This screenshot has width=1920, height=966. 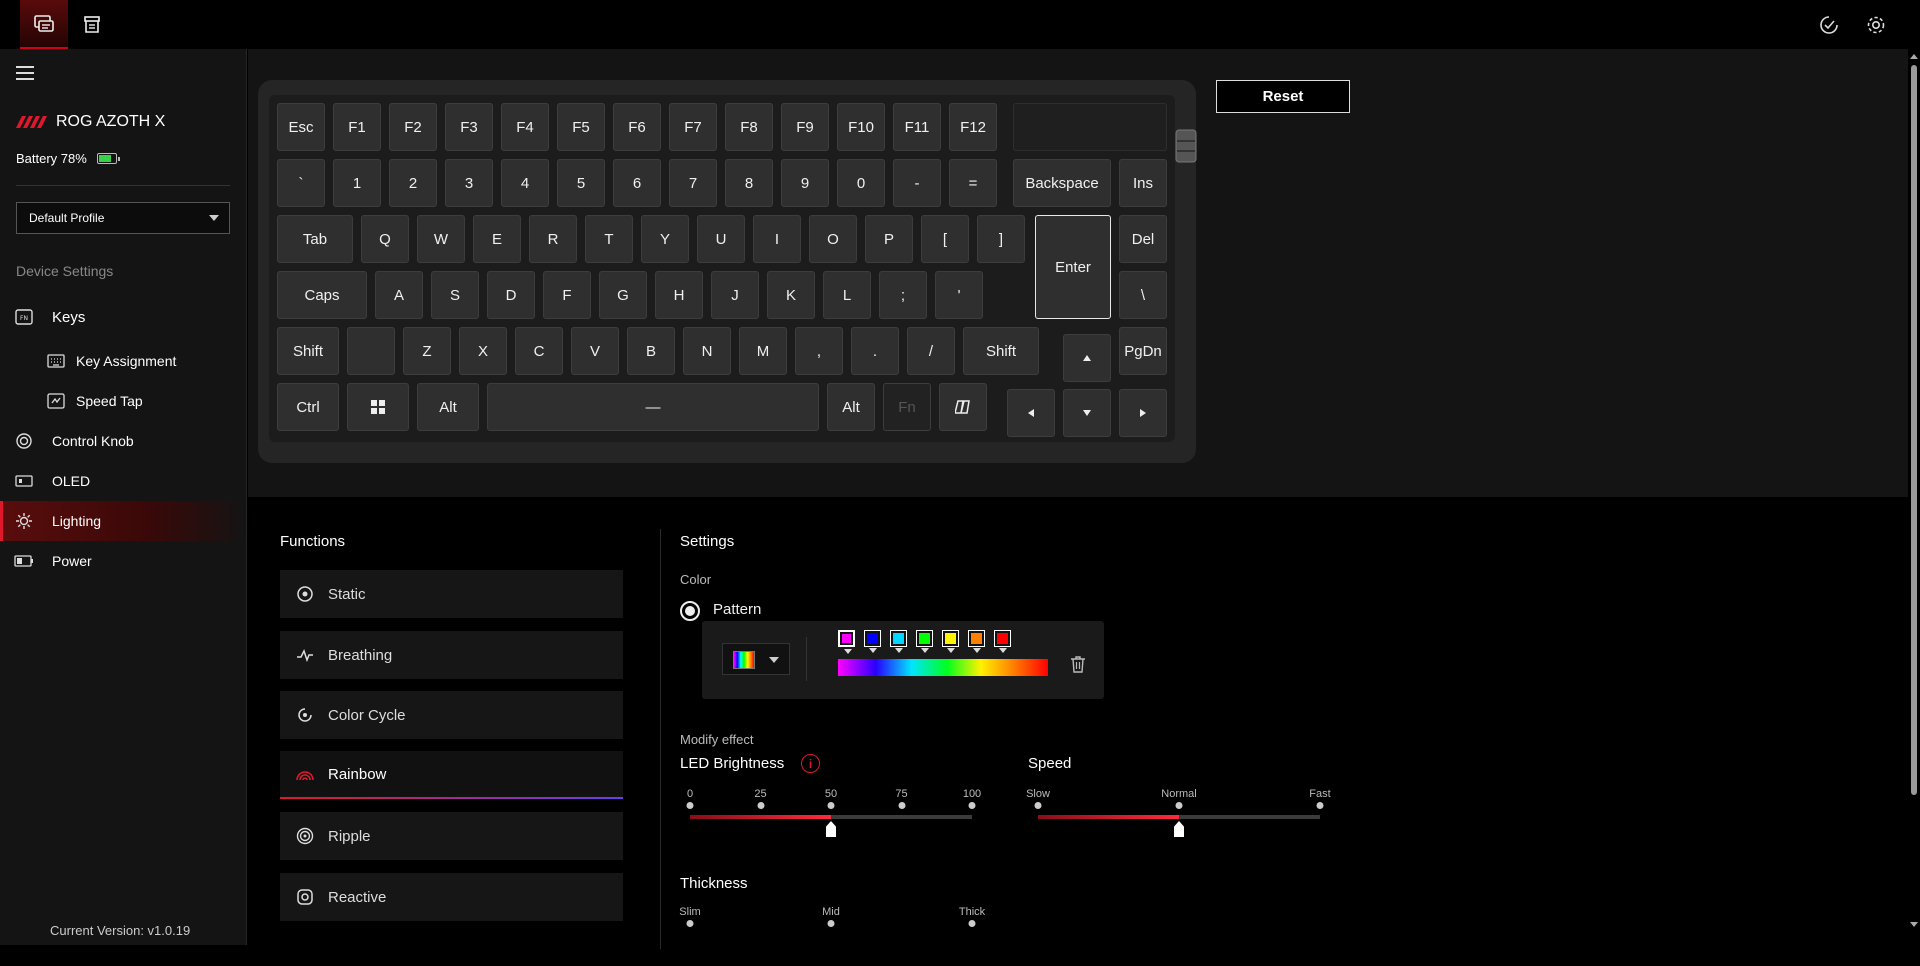 I want to click on key-o: O, so click(x=833, y=239).